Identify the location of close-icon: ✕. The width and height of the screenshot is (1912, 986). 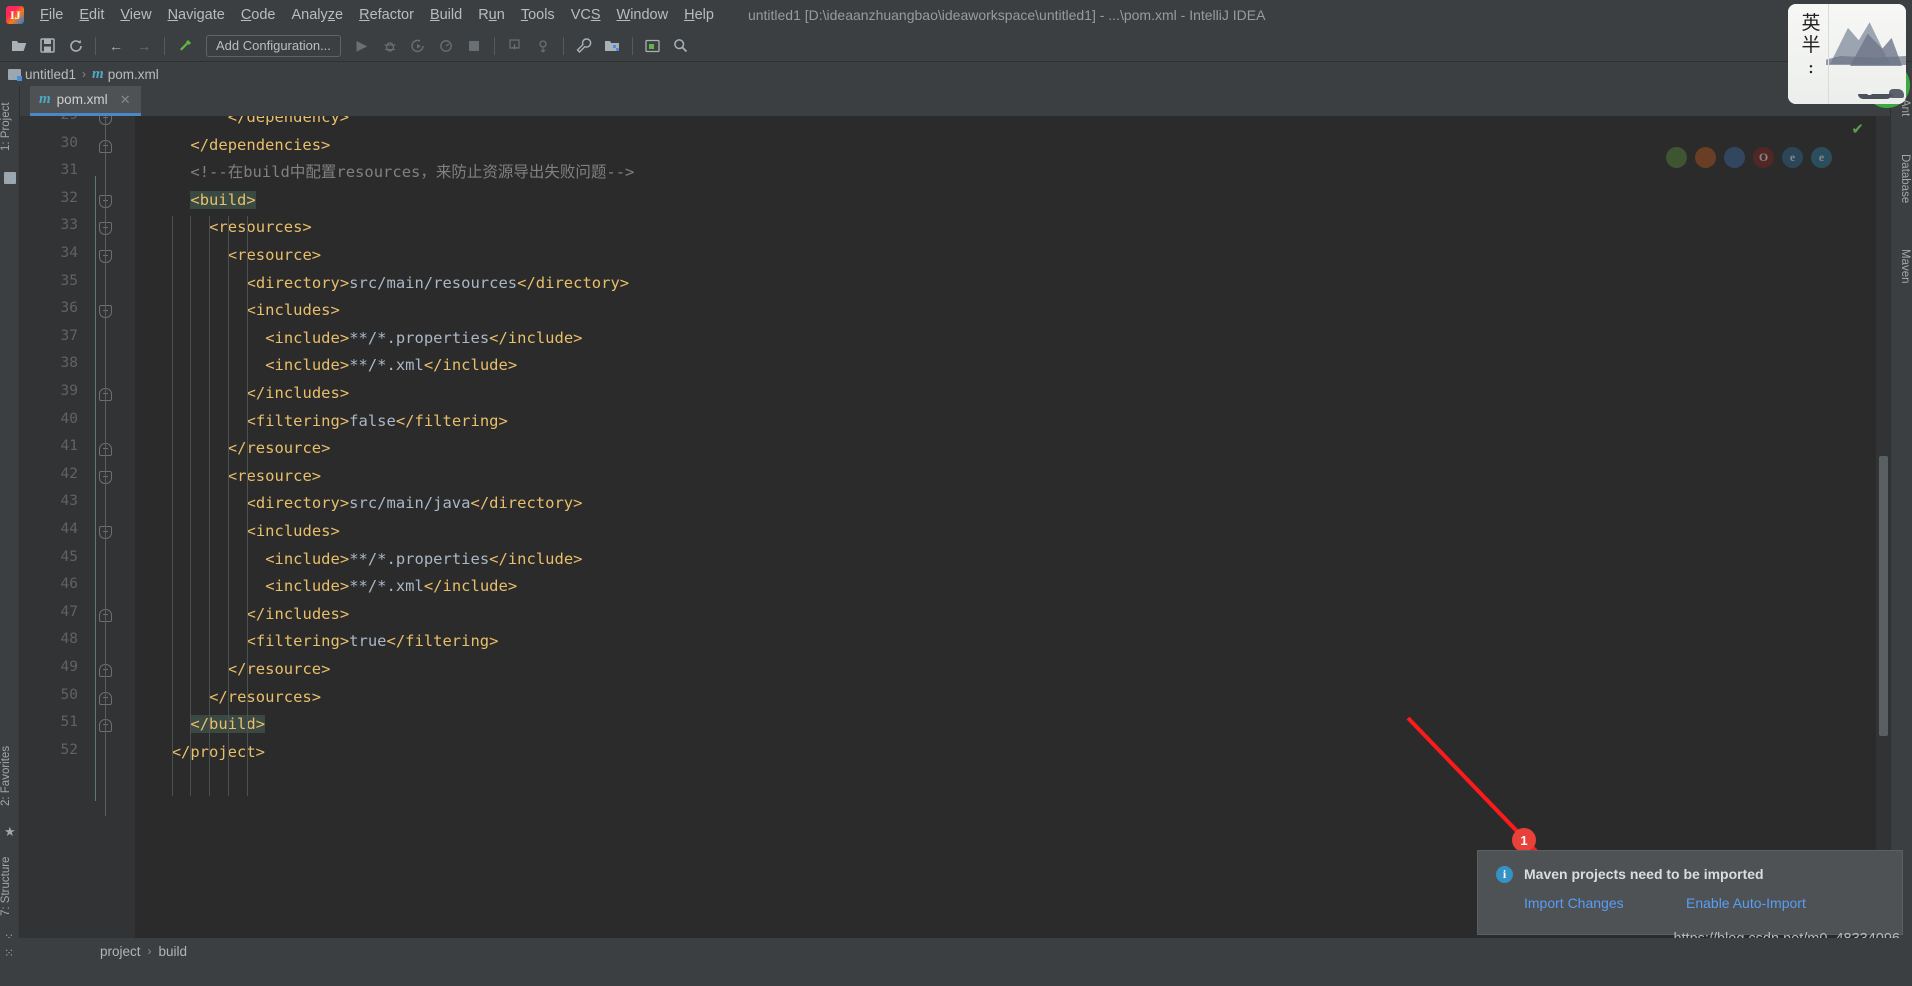
(125, 100).